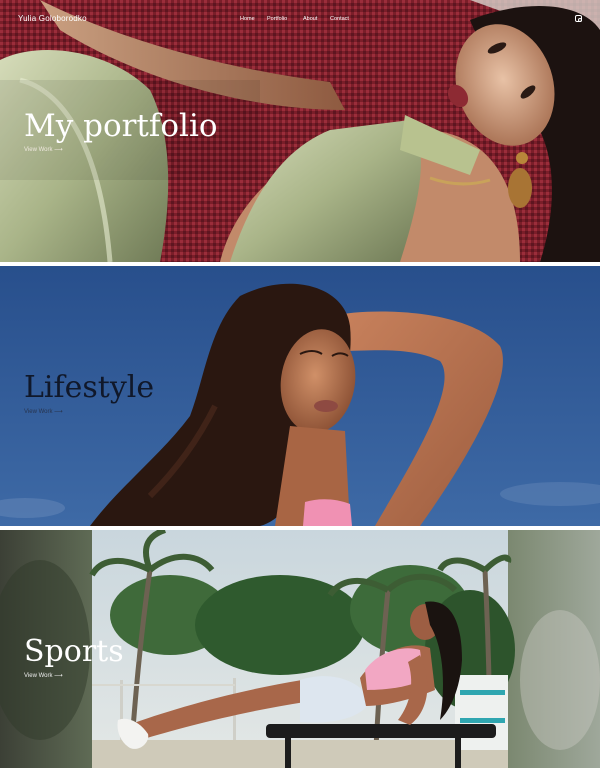  I want to click on view-work-link-lifestyle: View Work ⟶, so click(43, 411).